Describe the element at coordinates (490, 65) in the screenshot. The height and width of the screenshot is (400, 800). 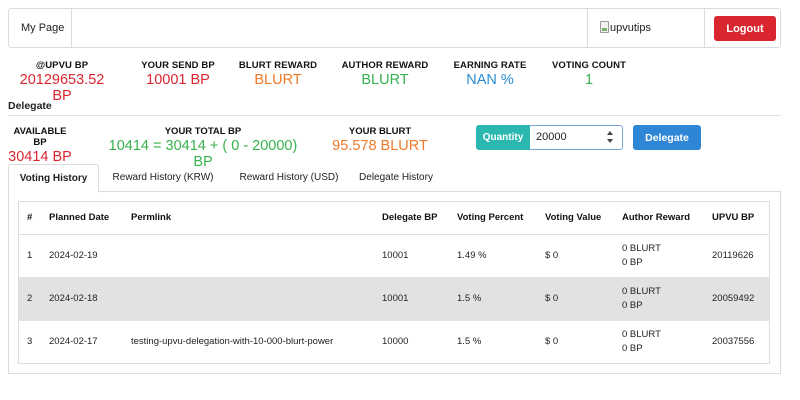
I see `stat-label: EARNING RATE` at that location.